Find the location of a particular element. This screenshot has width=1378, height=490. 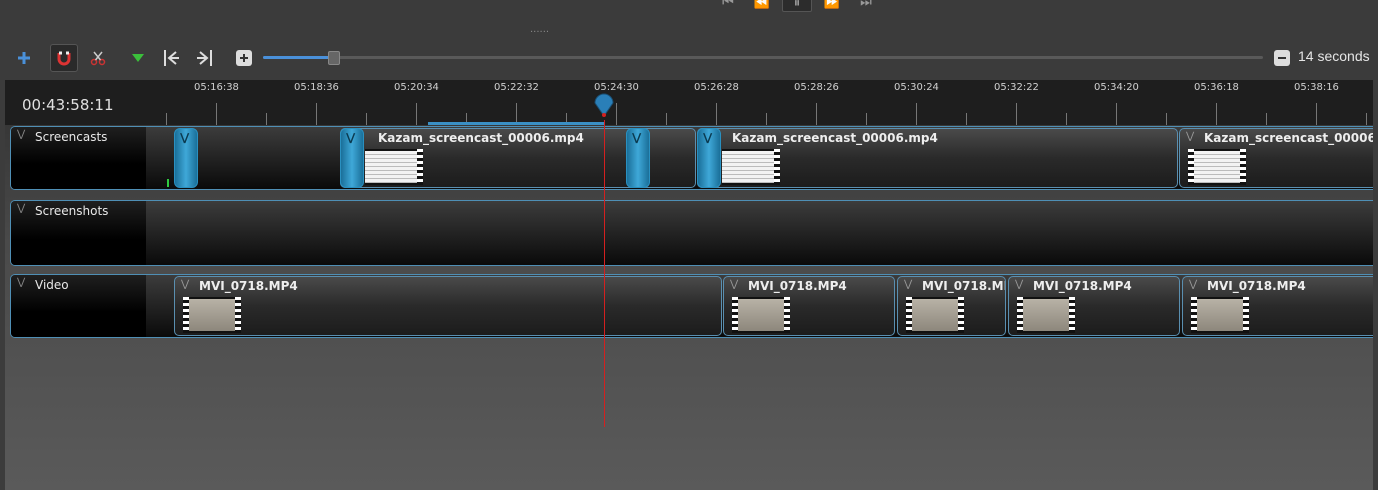

pause-icon: ⏸ is located at coordinates (797, 6).